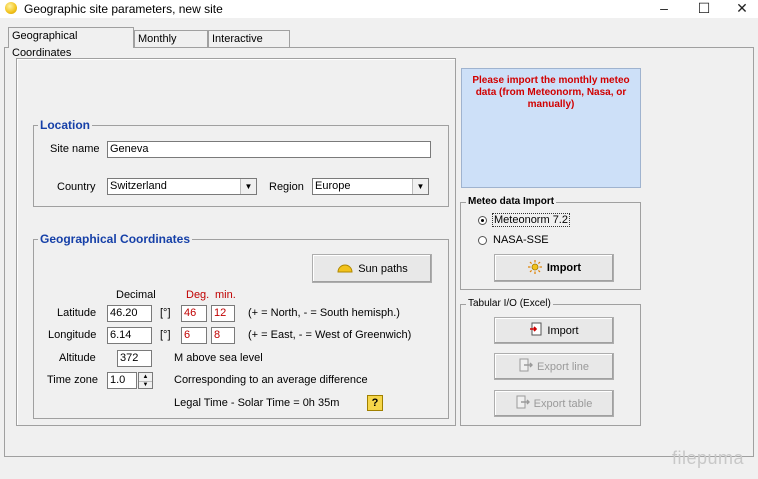 The width and height of the screenshot is (758, 479). I want to click on tabular-io-group-title: Tabular I/O (Excel), so click(509, 303).